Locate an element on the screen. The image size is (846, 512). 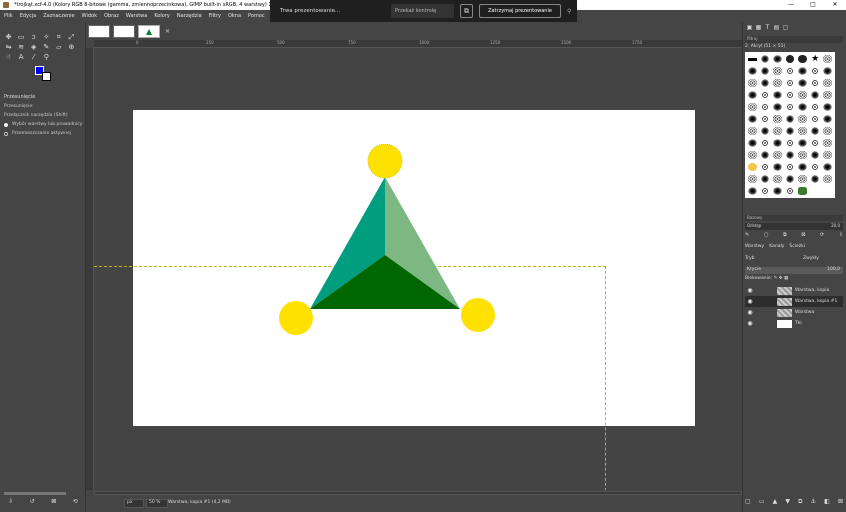
anchor-layer-icon: ⚓ is located at coordinates (813, 502).